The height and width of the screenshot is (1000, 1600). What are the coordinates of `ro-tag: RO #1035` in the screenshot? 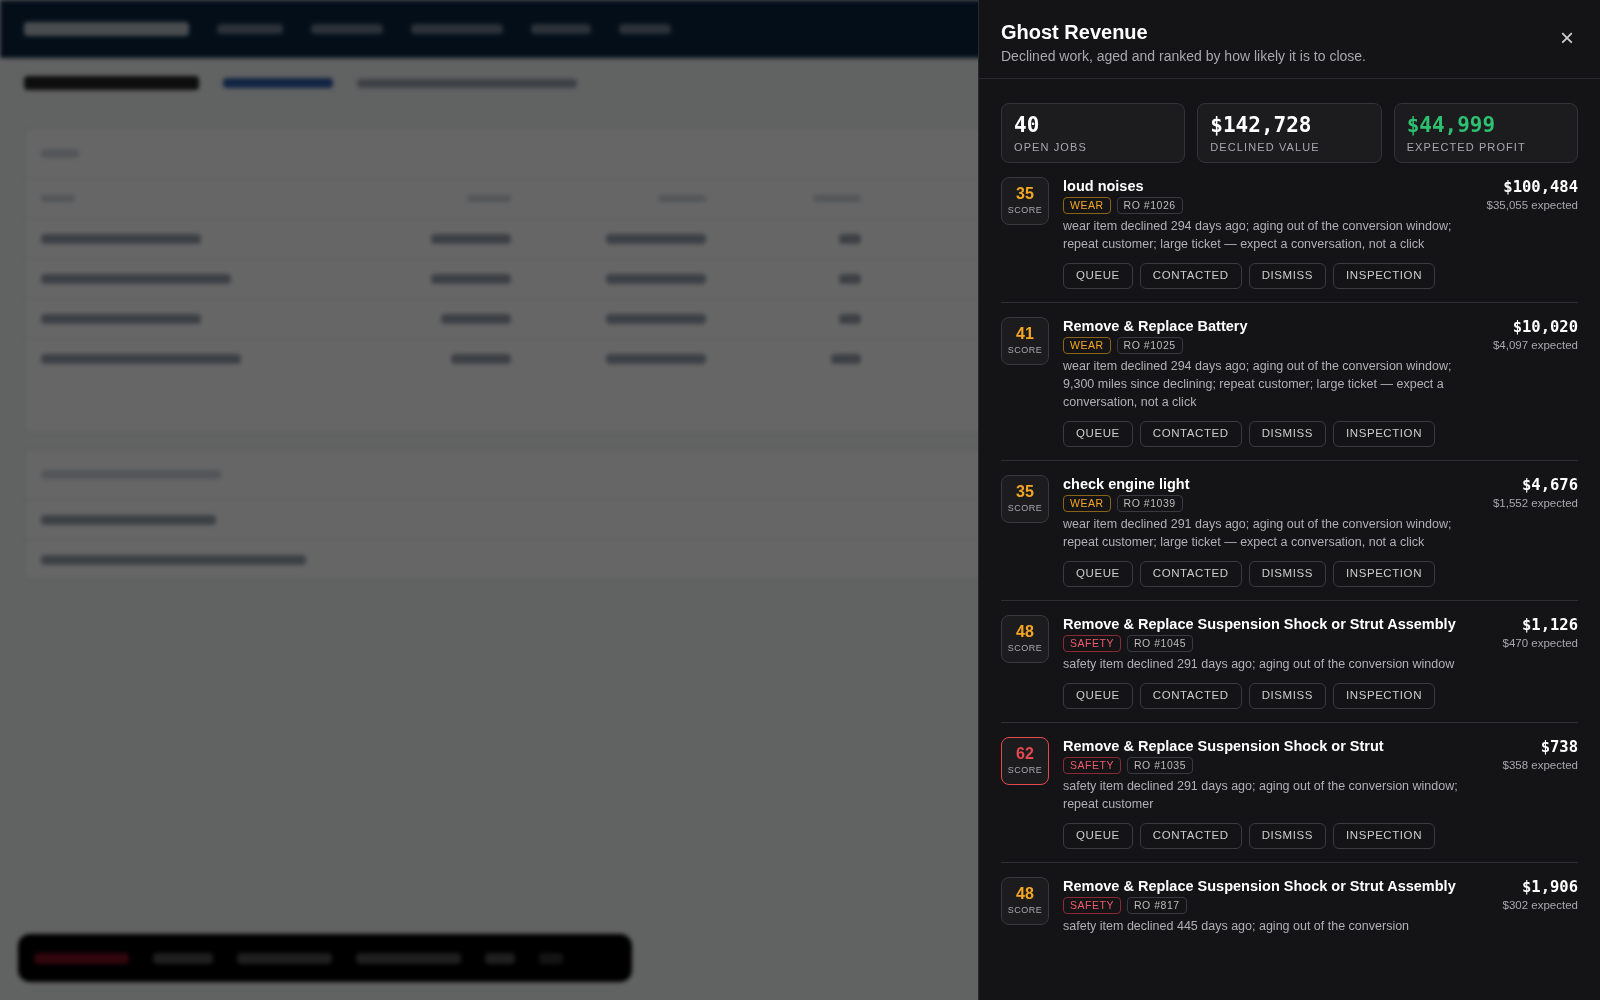 It's located at (1160, 765).